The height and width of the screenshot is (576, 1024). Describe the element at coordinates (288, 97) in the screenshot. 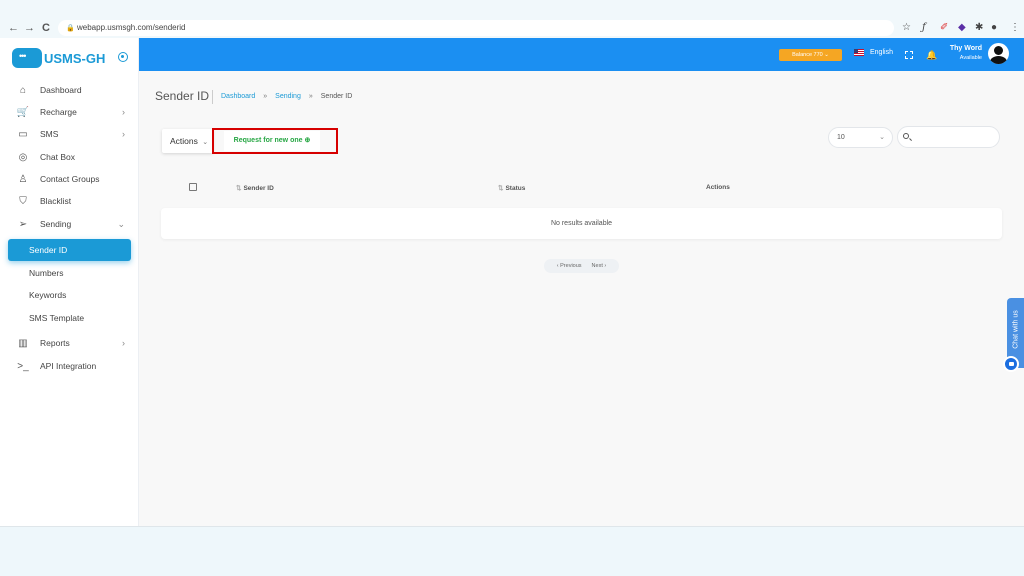

I see `breadcrumb-sending: Sending` at that location.